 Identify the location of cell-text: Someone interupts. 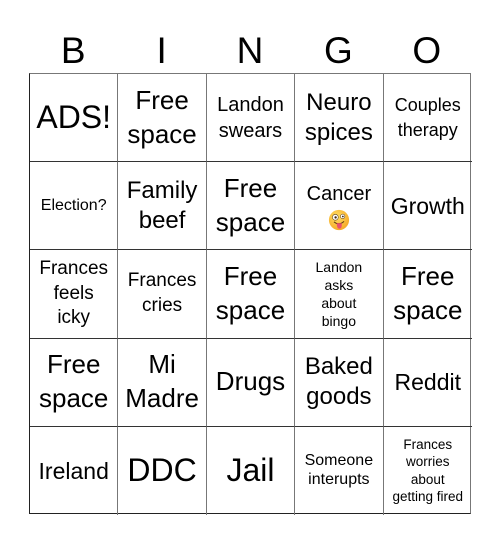
(339, 470).